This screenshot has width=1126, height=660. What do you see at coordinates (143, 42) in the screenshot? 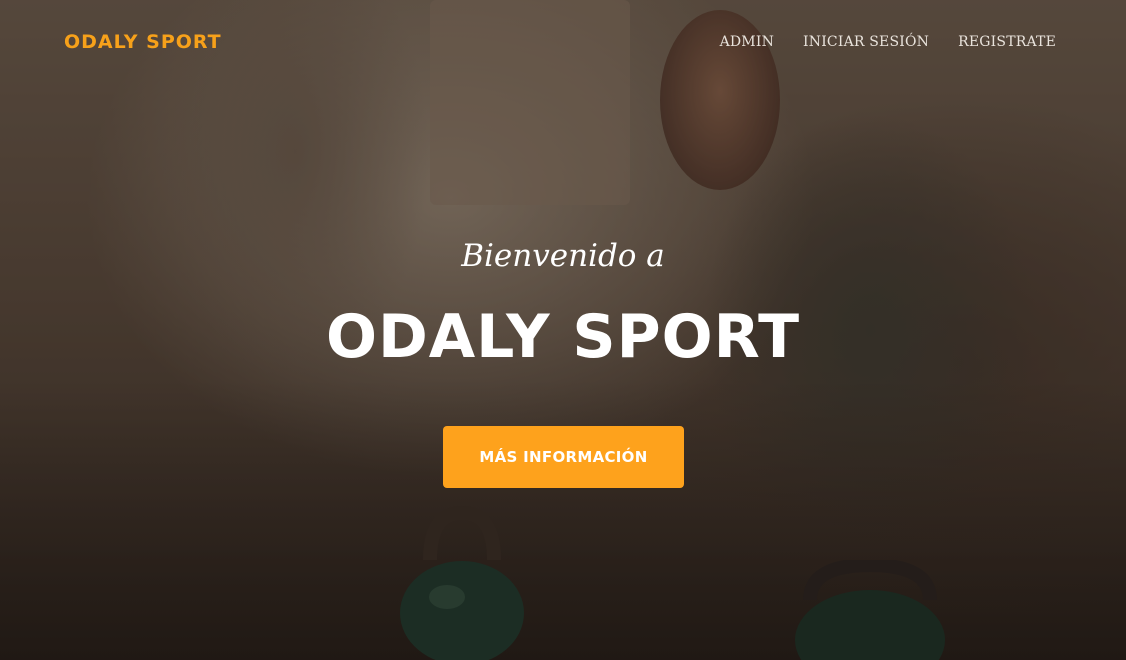
I see `brand-logo-link: ODALY SPORT` at bounding box center [143, 42].